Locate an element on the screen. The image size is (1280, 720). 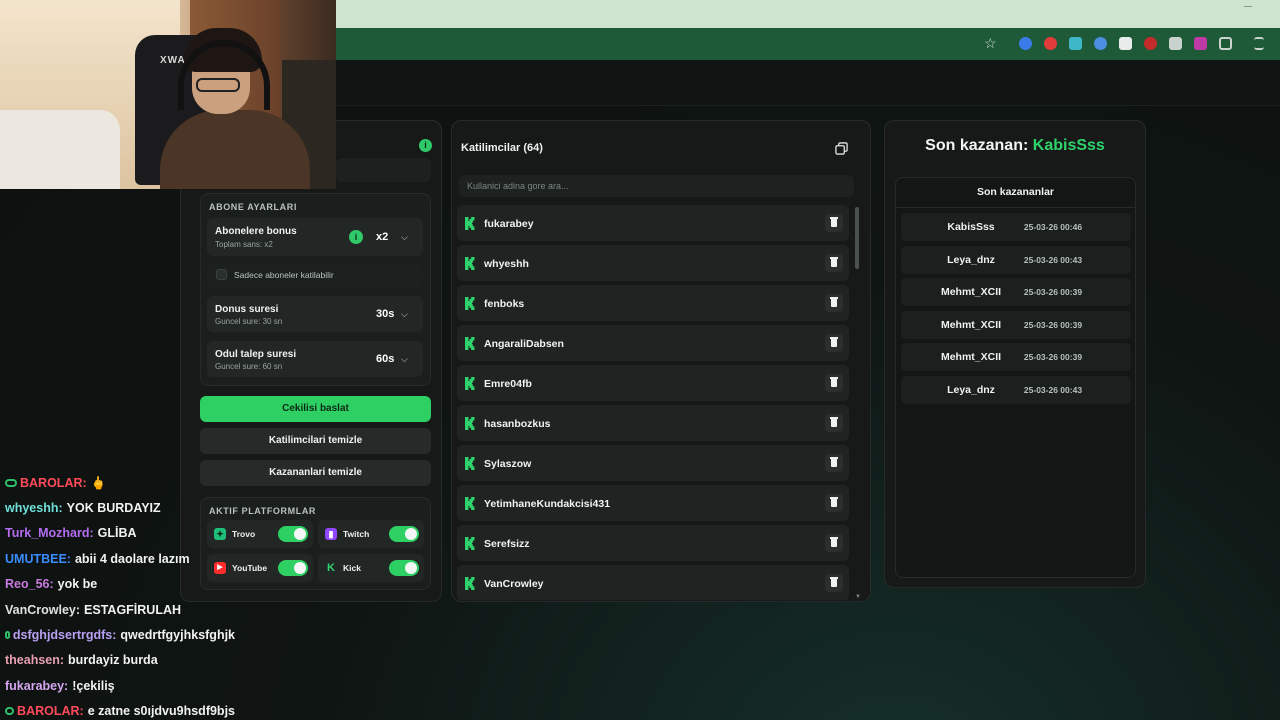
claim-title: Odul talep suresi is located at coordinates (256, 354).